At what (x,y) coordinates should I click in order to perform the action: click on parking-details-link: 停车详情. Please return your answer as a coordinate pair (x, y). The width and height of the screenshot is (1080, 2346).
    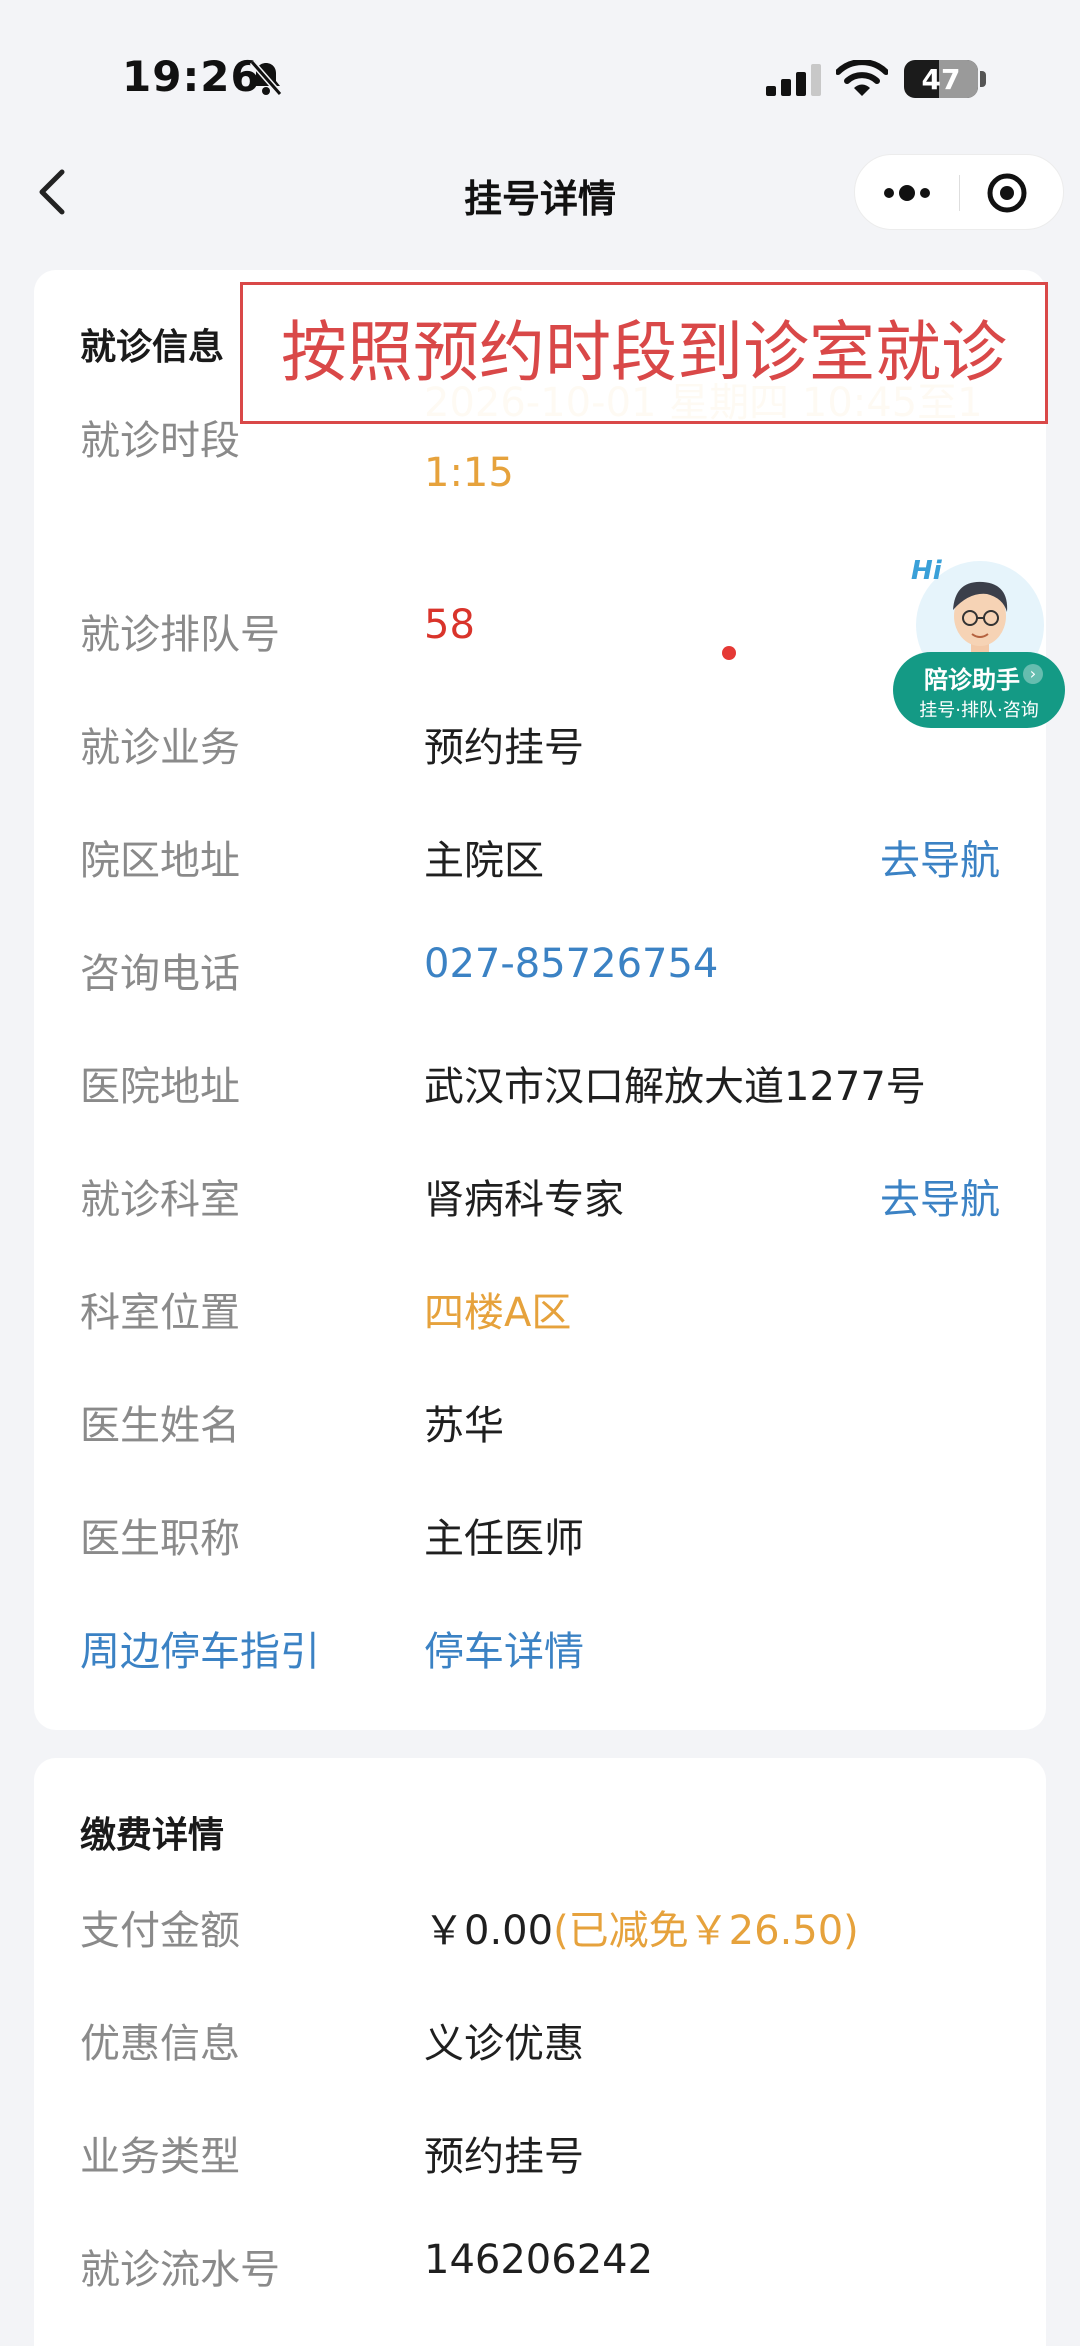
    Looking at the image, I should click on (504, 1648).